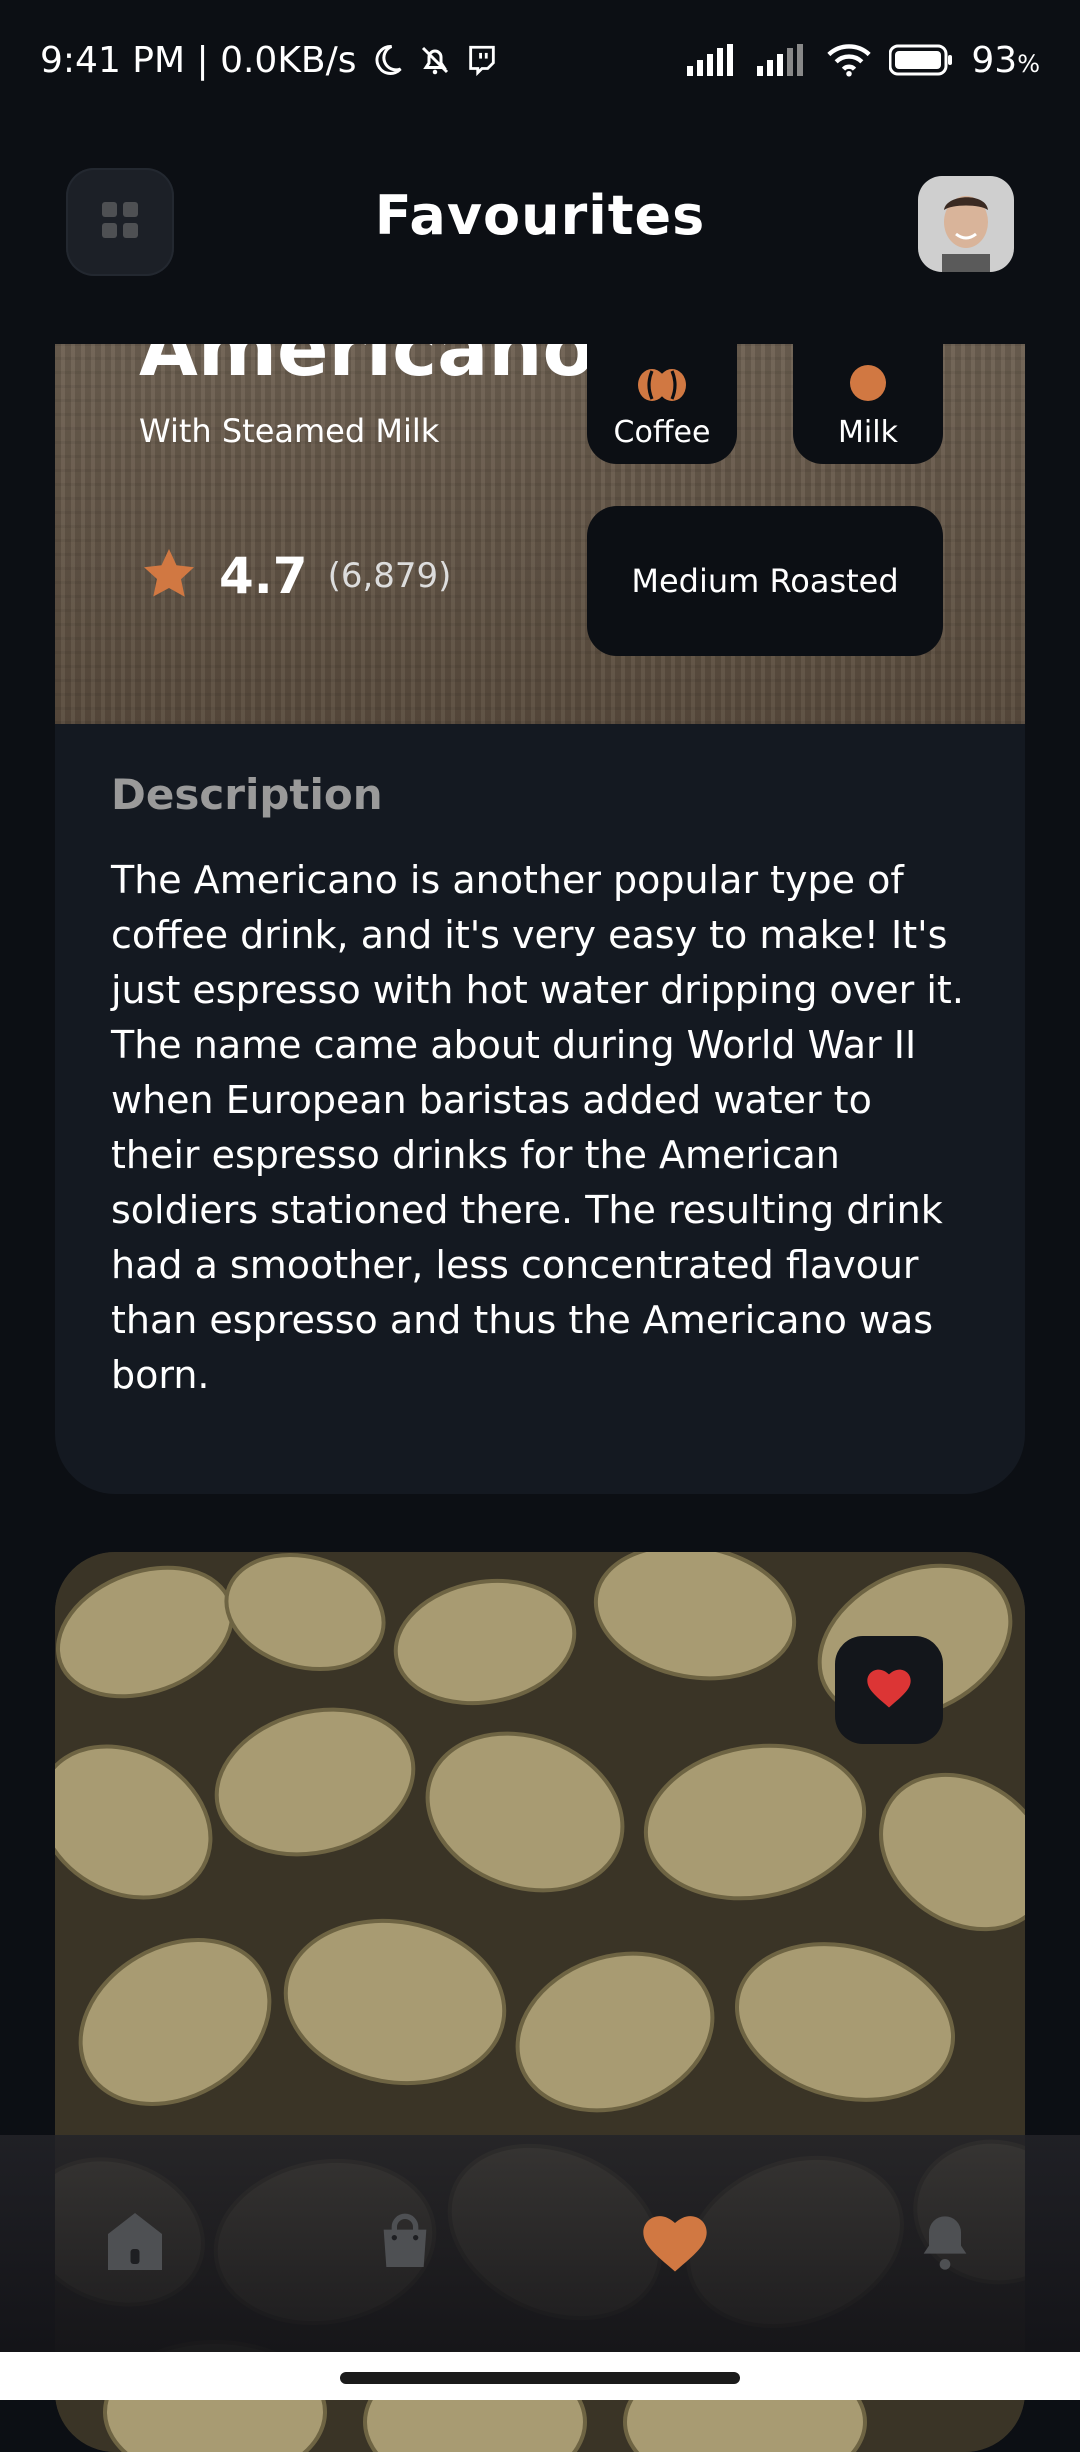  Describe the element at coordinates (169, 576) in the screenshot. I see `star-icon` at that location.